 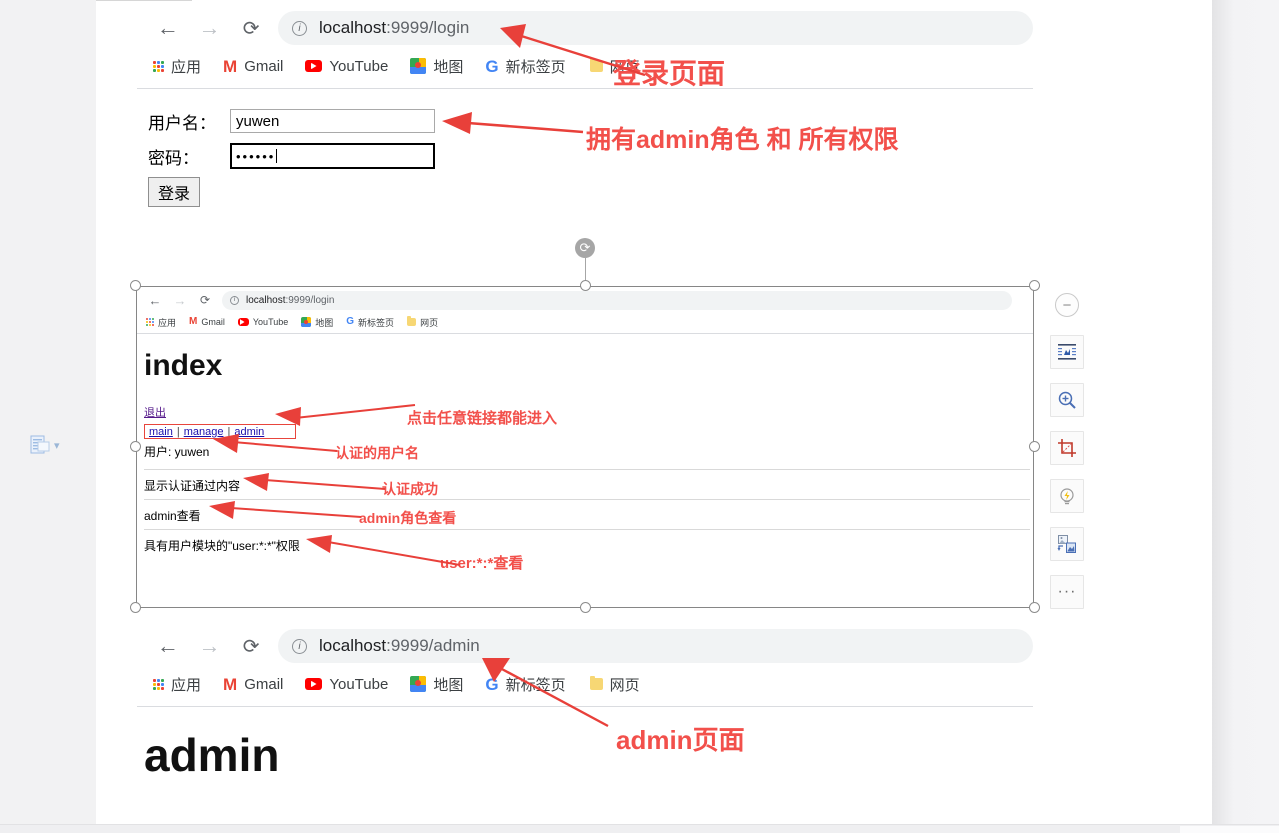 I want to click on username-label: 用户名：, so click(x=182, y=123).